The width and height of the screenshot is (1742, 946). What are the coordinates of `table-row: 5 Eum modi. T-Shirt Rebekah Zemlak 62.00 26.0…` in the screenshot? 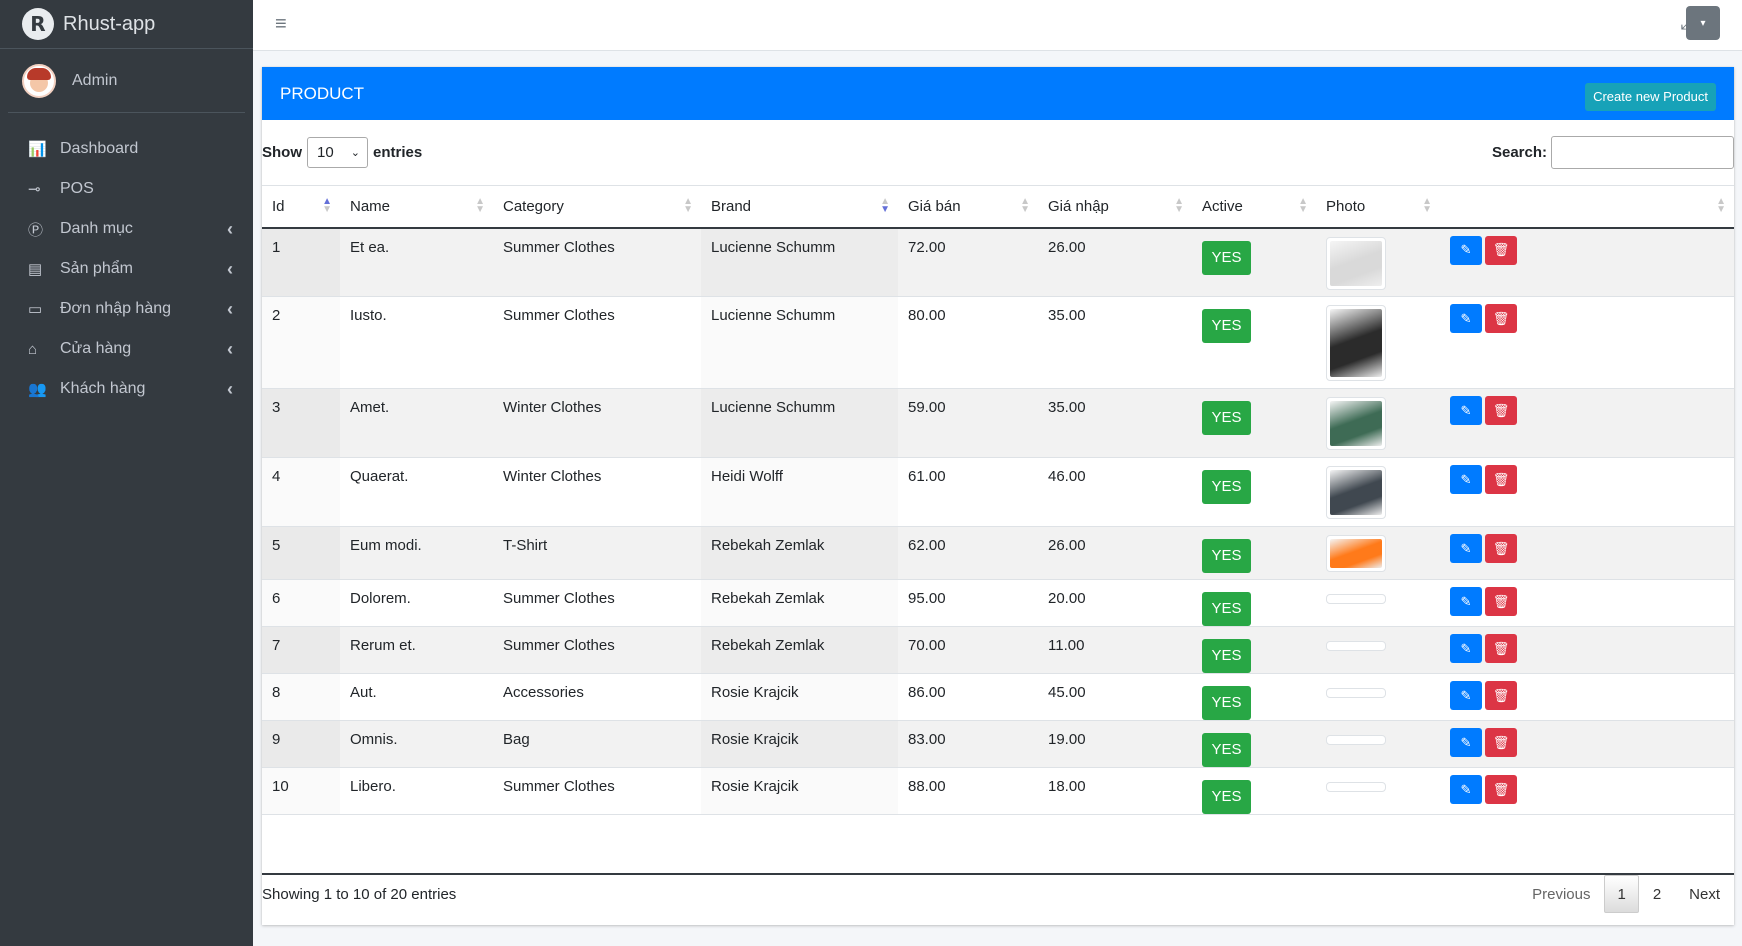 It's located at (998, 553).